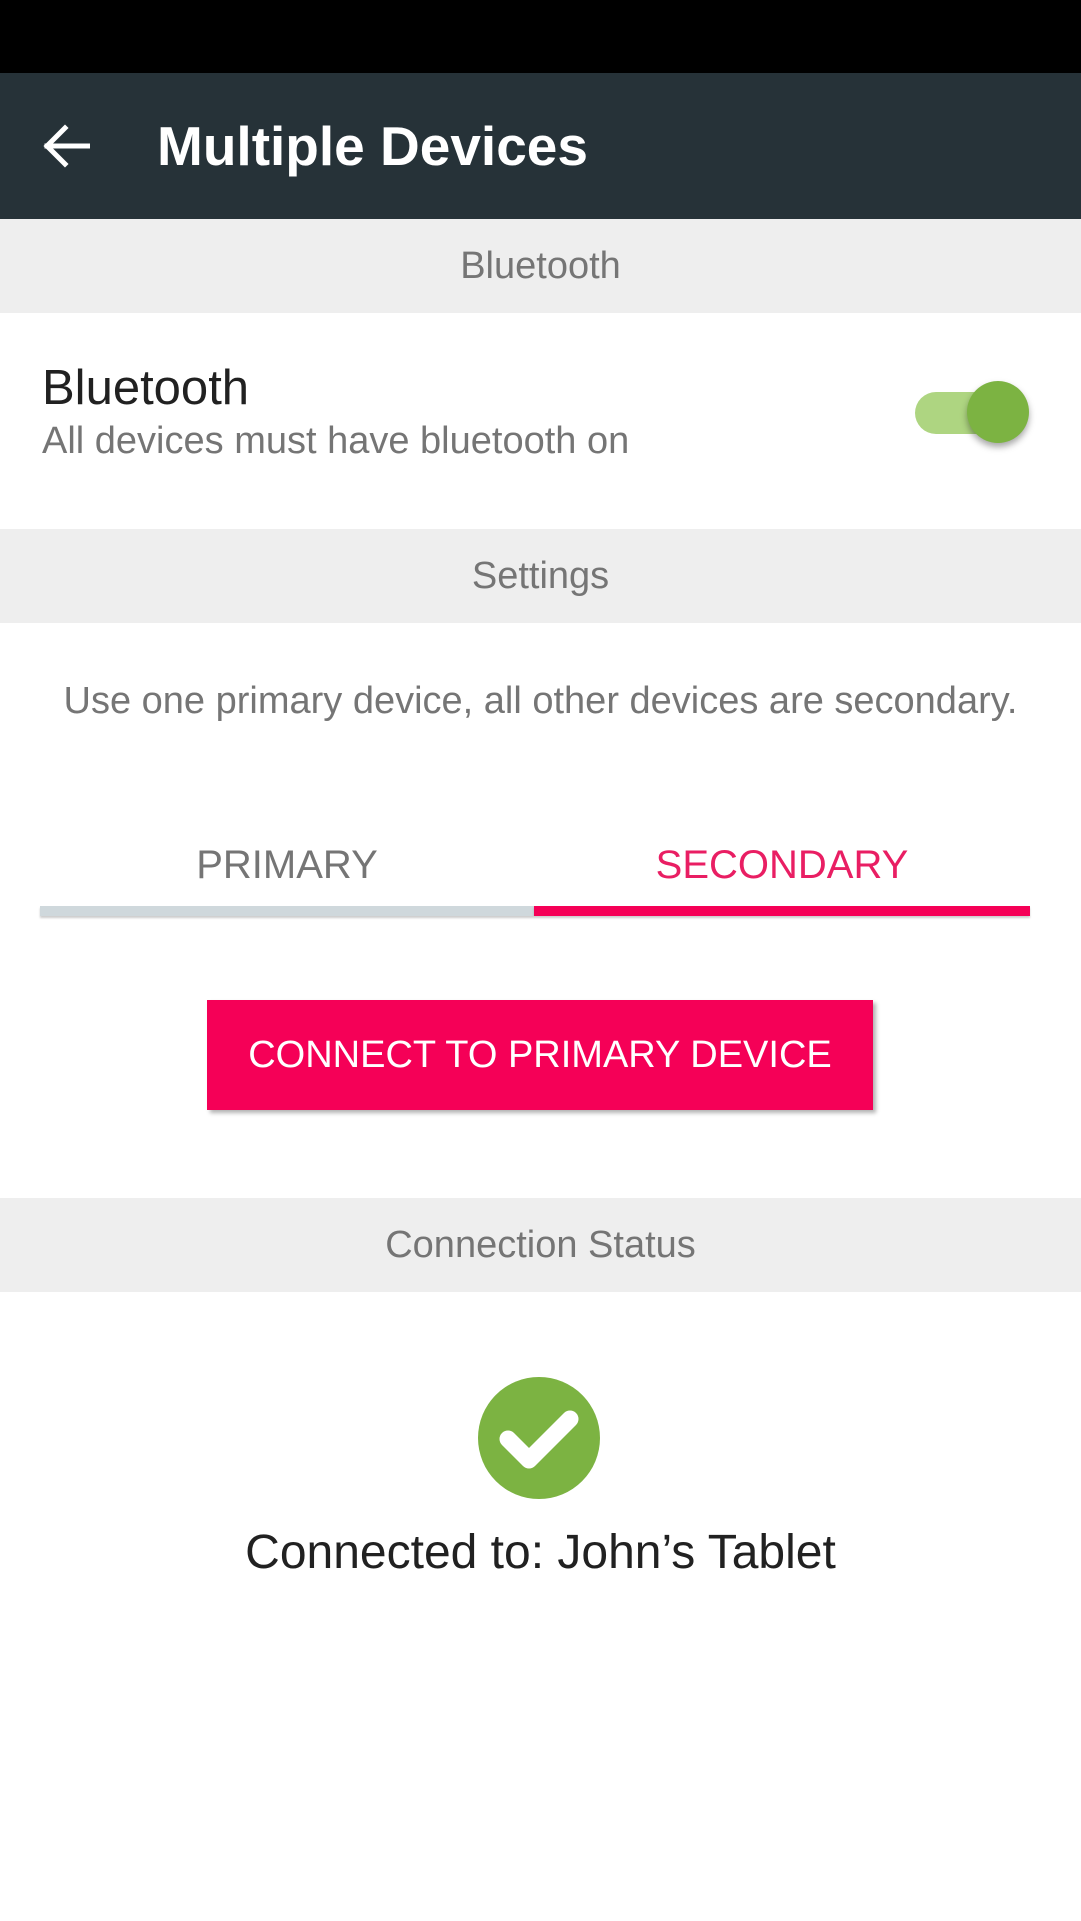 Image resolution: width=1081 pixels, height=1921 pixels. Describe the element at coordinates (336, 441) in the screenshot. I see `bluetooth-setting-subtitle: All devices must have bluetooth on` at that location.